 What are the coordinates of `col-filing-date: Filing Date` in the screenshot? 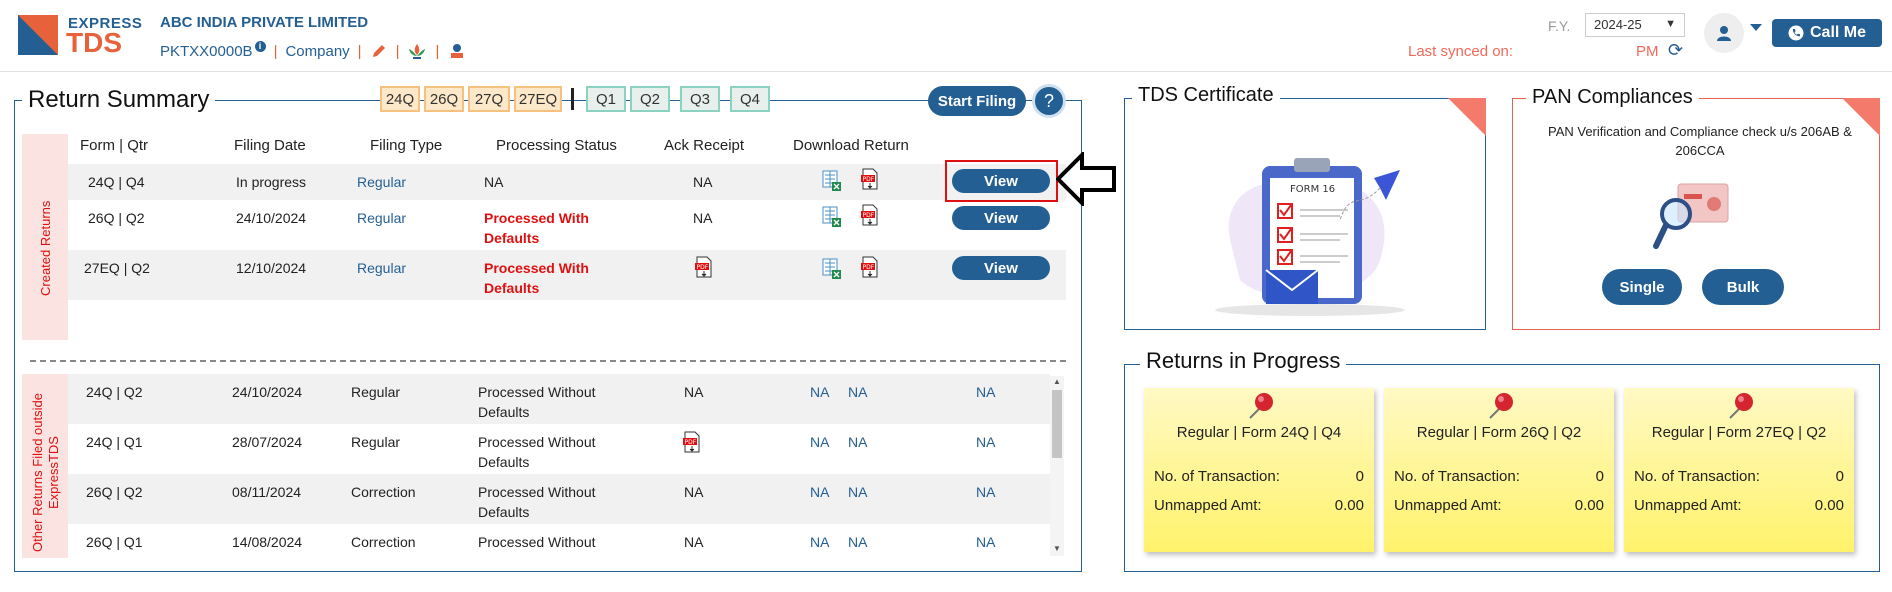 It's located at (270, 145).